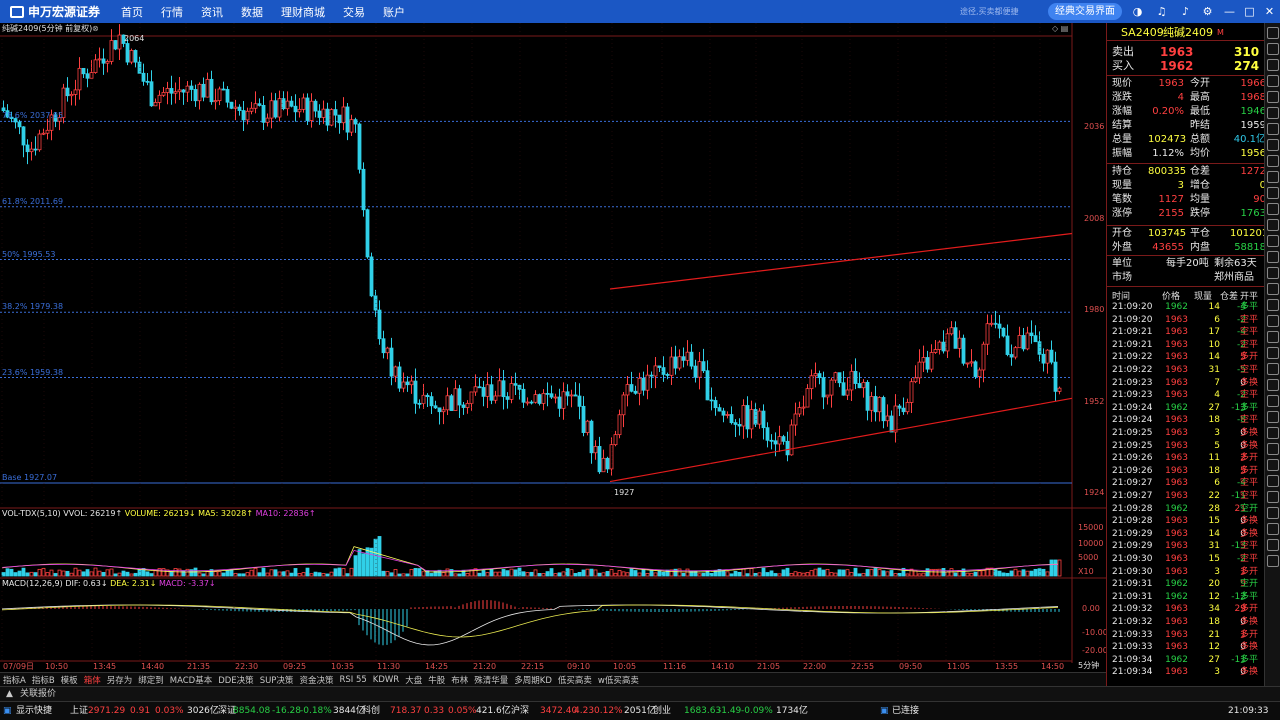 This screenshot has height=720, width=1280. I want to click on right-toolbar, so click(1272, 355).